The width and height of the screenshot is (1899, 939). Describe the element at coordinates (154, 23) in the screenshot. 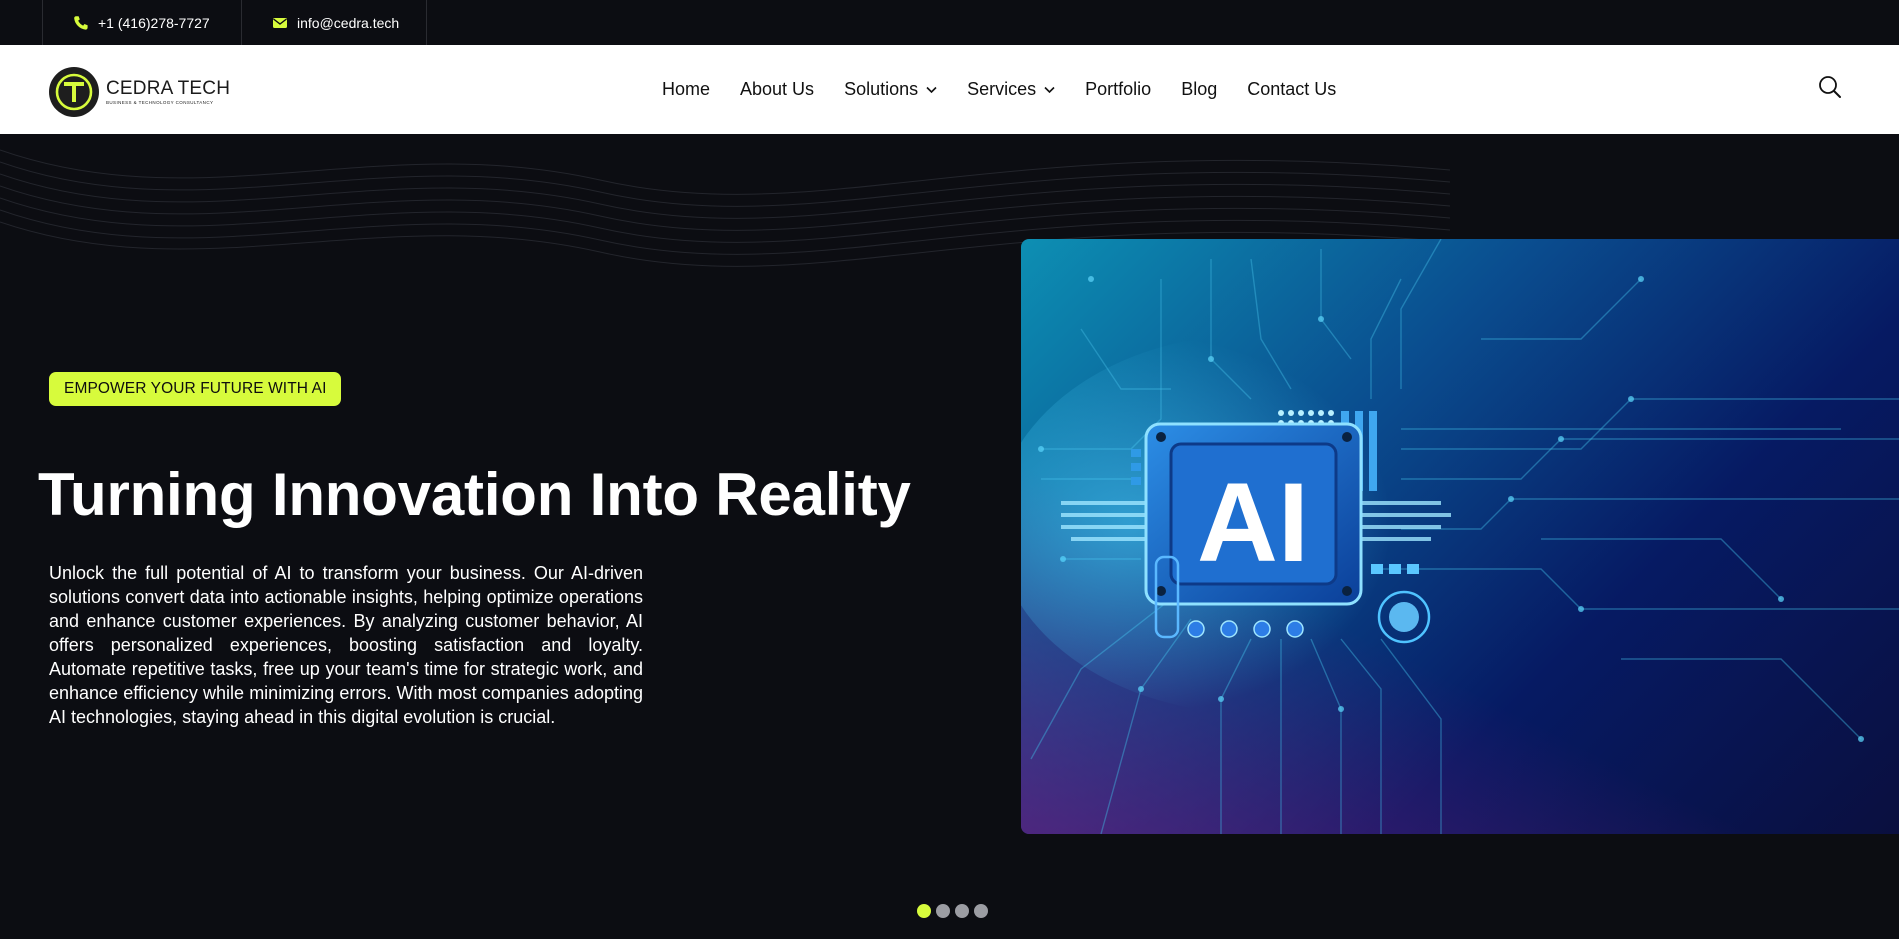

I see `phone-number: +1 (416)278-7727` at that location.